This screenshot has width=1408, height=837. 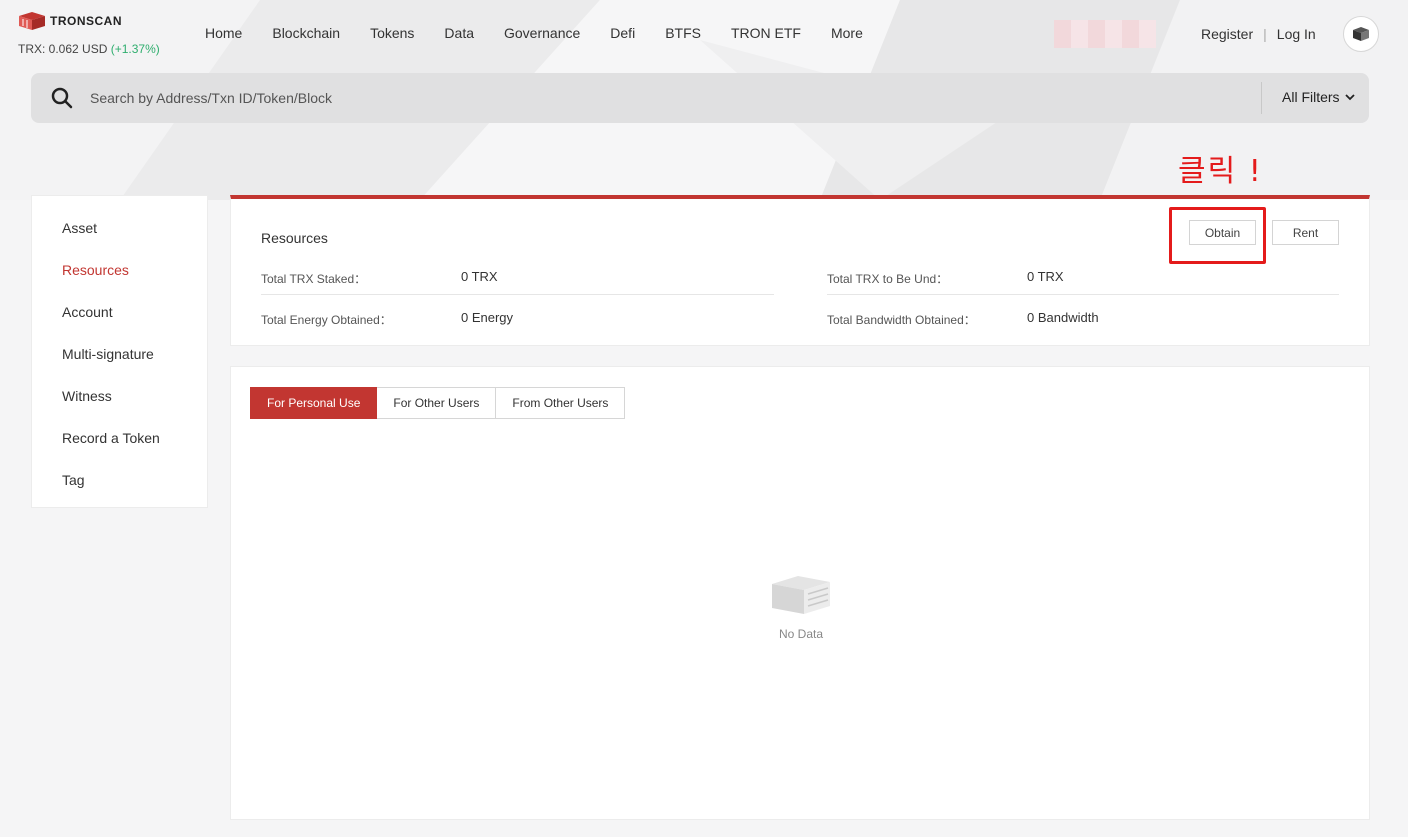 I want to click on annotation-text: 클릭 !, so click(x=1220, y=171).